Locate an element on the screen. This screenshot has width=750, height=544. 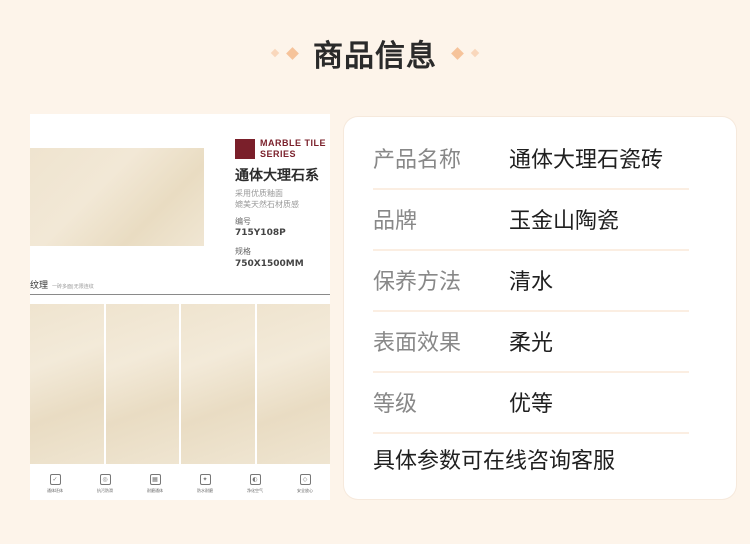
texture-row: 纹理 一砖多面|无限连纹 is located at coordinates (180, 284).